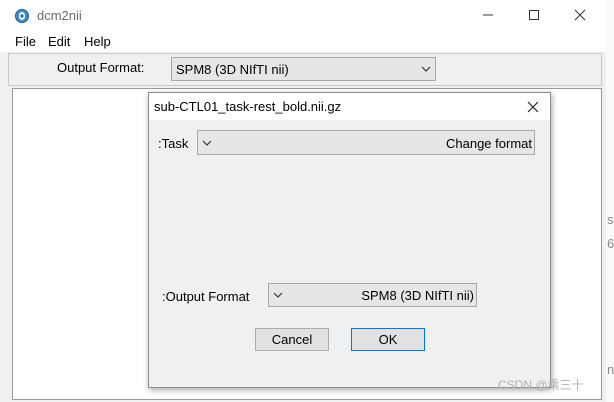 The width and height of the screenshot is (614, 402). I want to click on menu-help: Help, so click(97, 41).